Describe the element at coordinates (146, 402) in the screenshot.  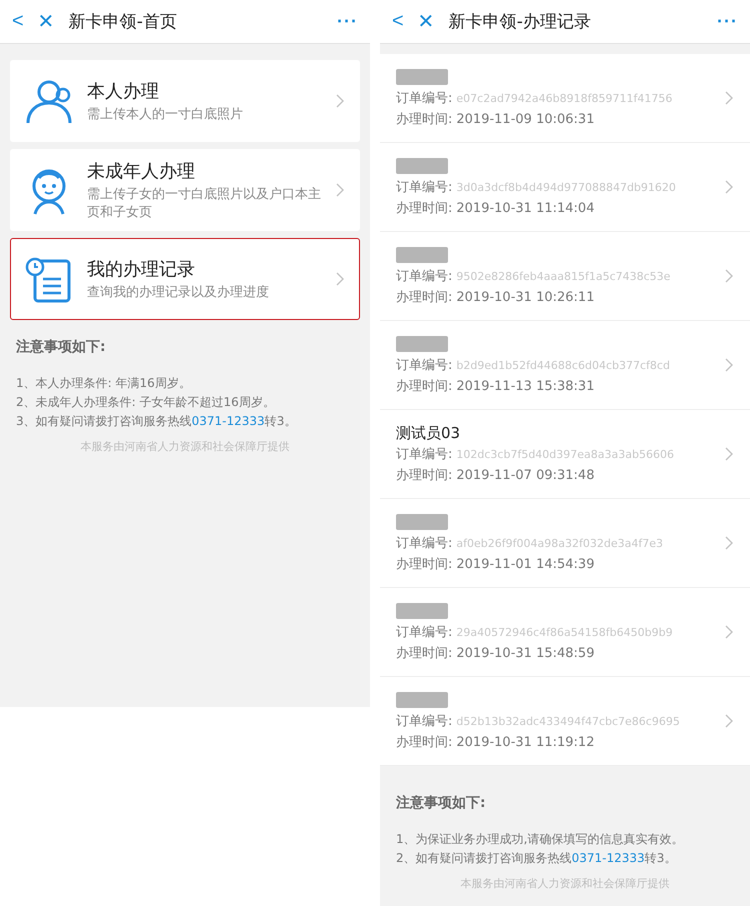
I see `note-line: 2、未成年人办理条件: 子女年龄不超过16周岁。` at that location.